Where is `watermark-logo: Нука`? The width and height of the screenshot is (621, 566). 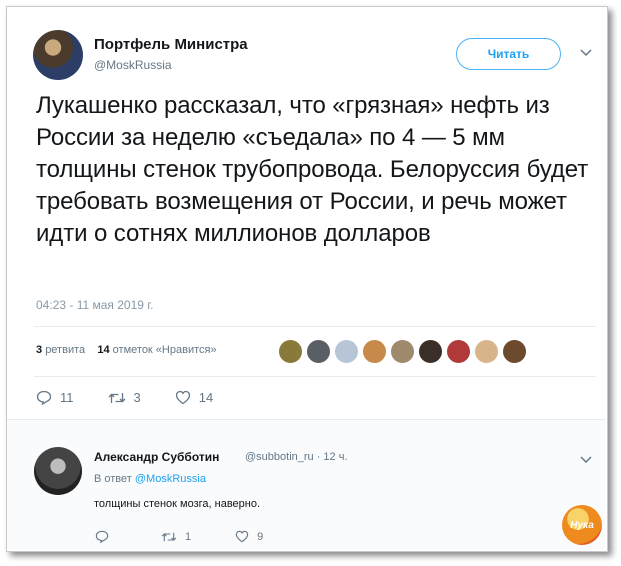
watermark-logo: Нука is located at coordinates (582, 525).